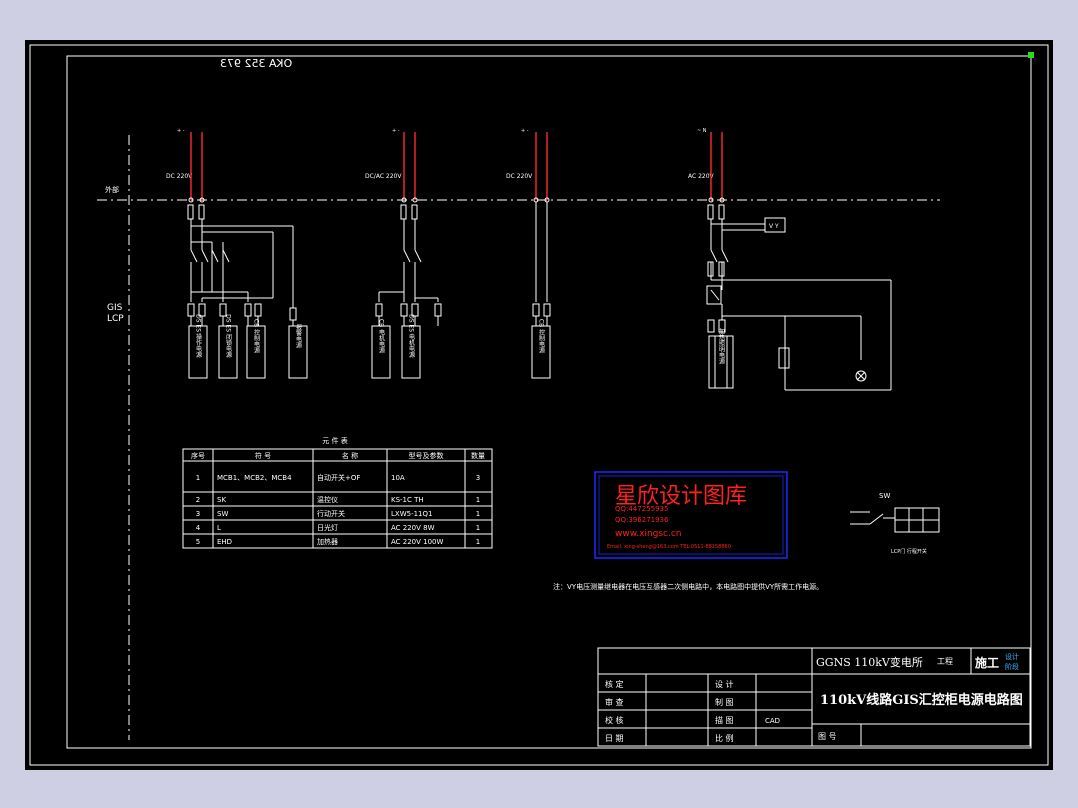 This screenshot has height=808, width=1078. What do you see at coordinates (115, 319) in the screenshot?
I see `label-lcp: LCP` at bounding box center [115, 319].